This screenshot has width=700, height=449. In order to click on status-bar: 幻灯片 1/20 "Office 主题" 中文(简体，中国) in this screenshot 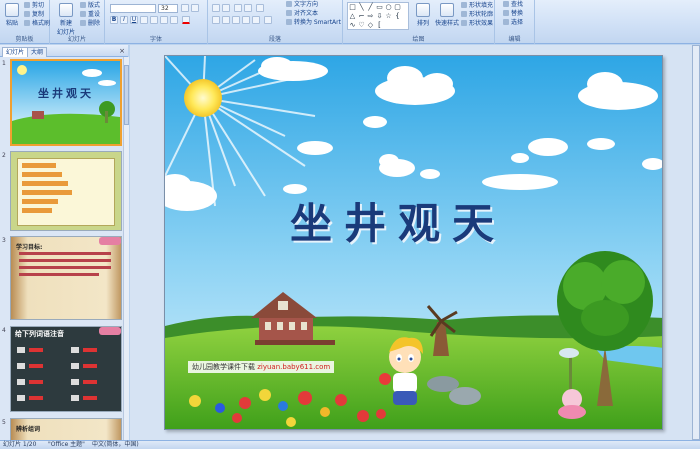, I will do `click(350, 444)`.